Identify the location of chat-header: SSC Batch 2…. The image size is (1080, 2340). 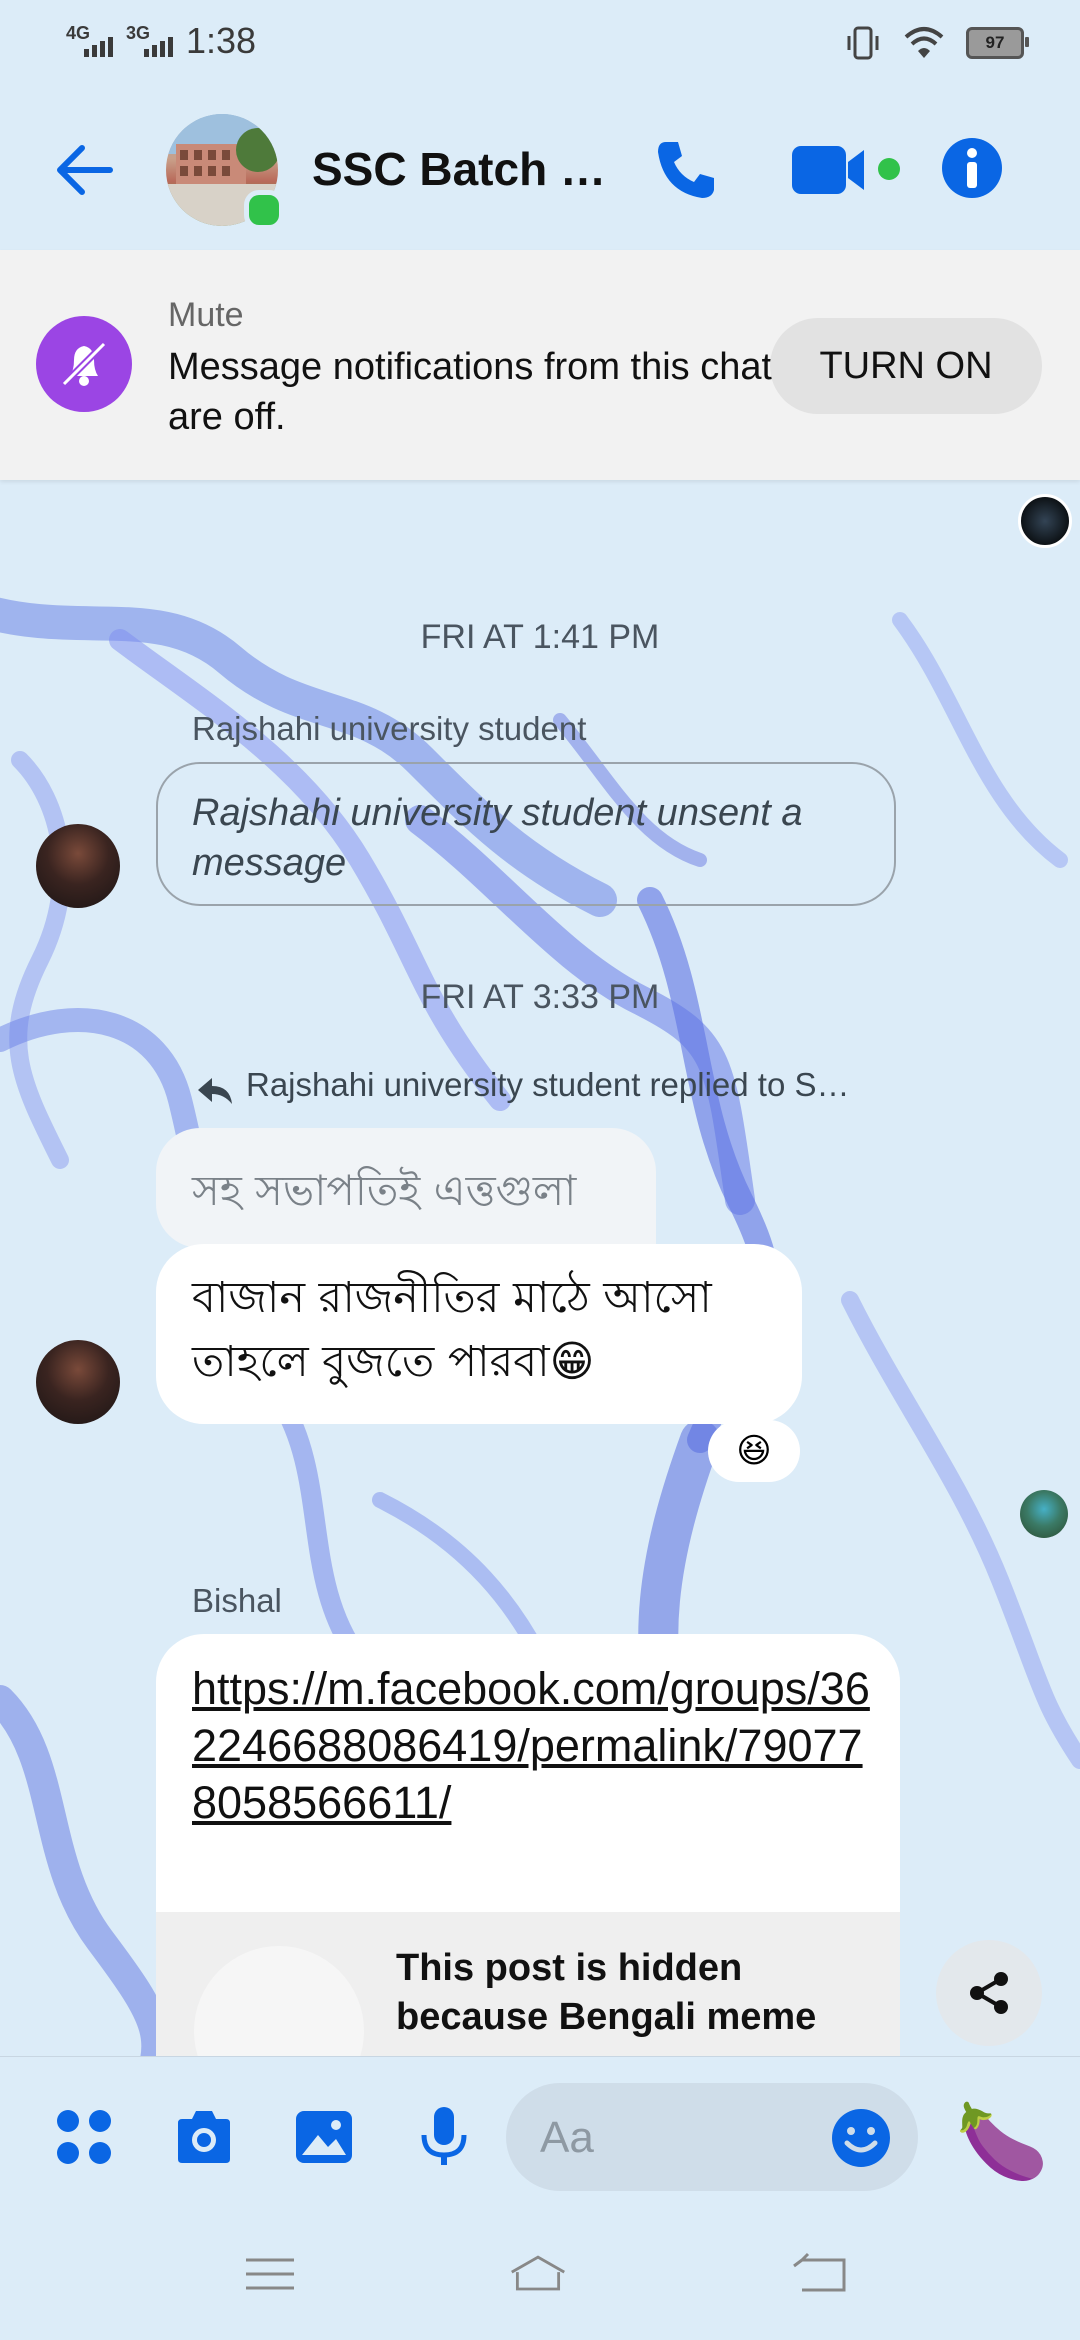
(540, 167).